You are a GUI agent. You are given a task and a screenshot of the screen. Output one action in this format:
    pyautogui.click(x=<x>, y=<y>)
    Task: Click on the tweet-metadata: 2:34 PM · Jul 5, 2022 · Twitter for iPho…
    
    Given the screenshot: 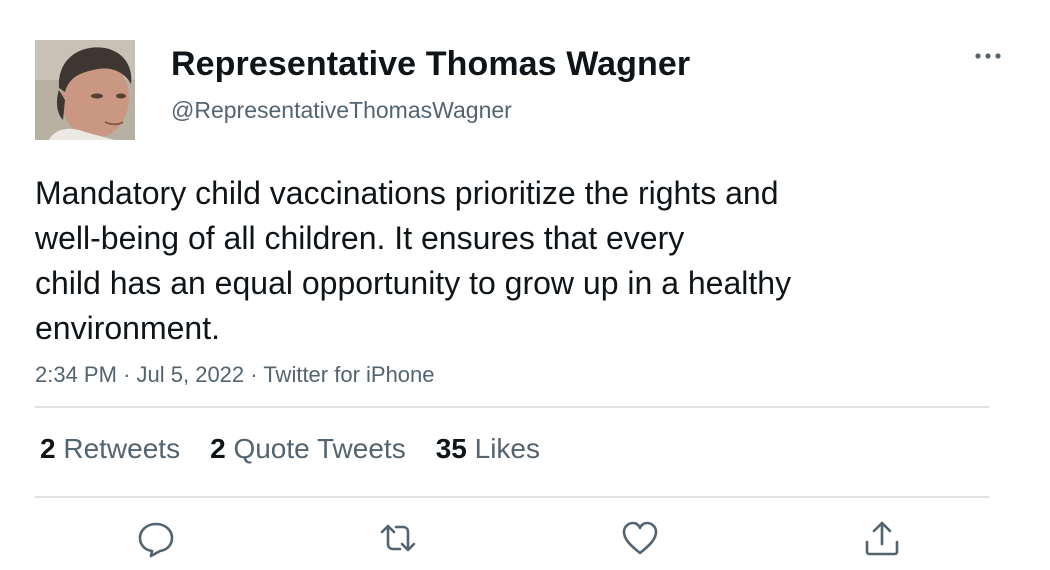 What is the action you would take?
    pyautogui.click(x=235, y=375)
    